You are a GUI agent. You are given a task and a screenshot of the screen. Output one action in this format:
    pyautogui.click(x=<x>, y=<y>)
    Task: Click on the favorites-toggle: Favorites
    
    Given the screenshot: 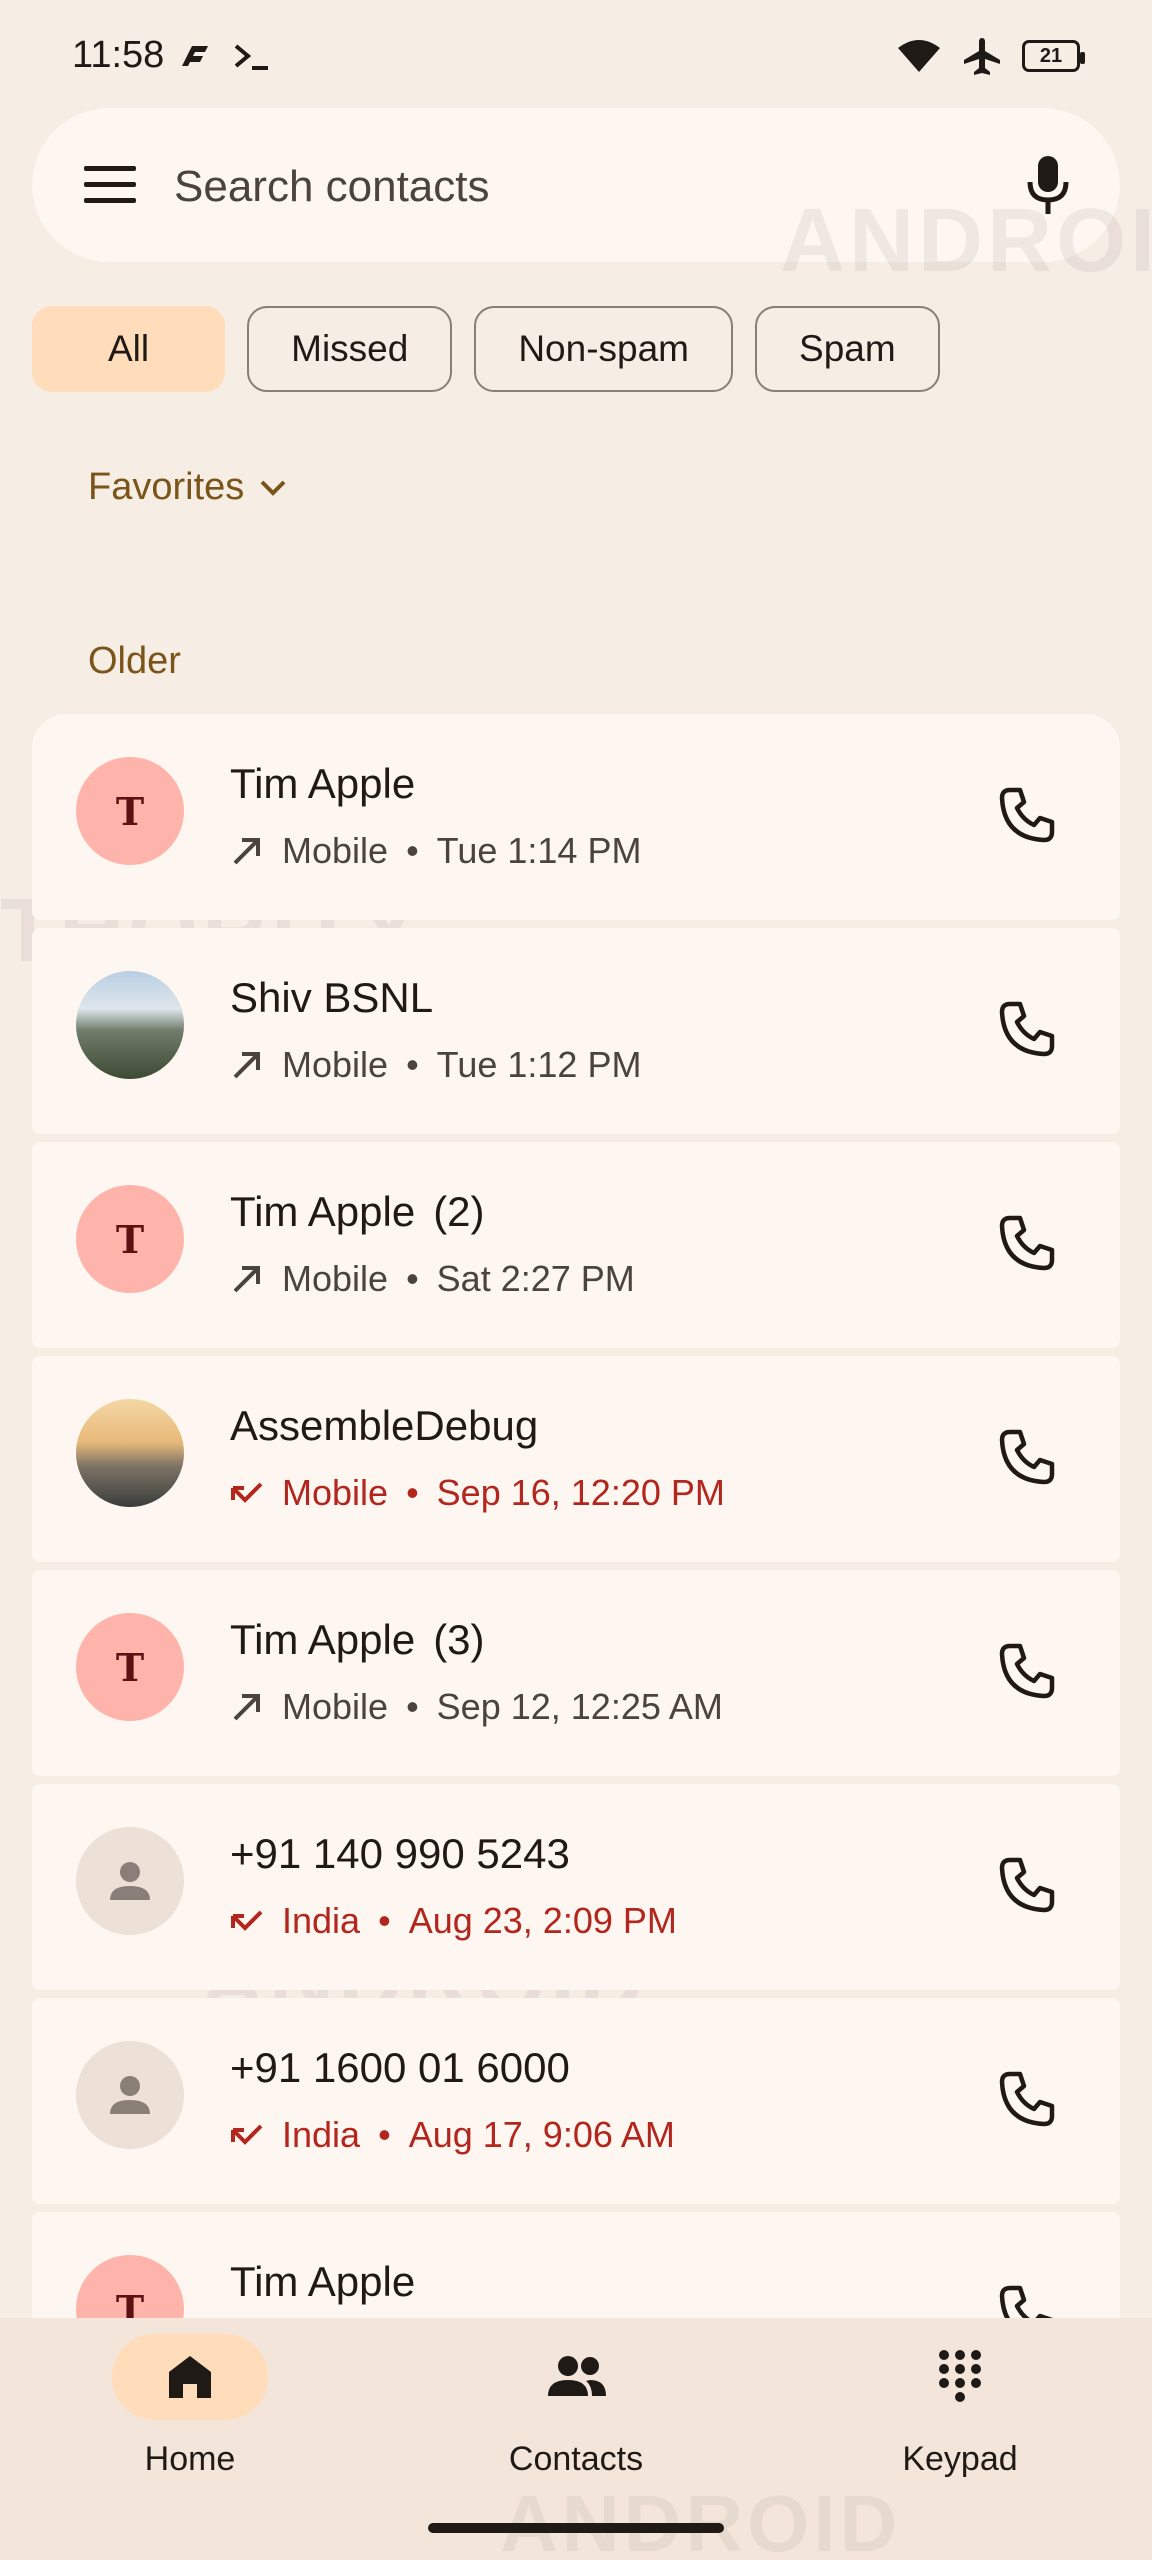 What is the action you would take?
    pyautogui.click(x=188, y=487)
    